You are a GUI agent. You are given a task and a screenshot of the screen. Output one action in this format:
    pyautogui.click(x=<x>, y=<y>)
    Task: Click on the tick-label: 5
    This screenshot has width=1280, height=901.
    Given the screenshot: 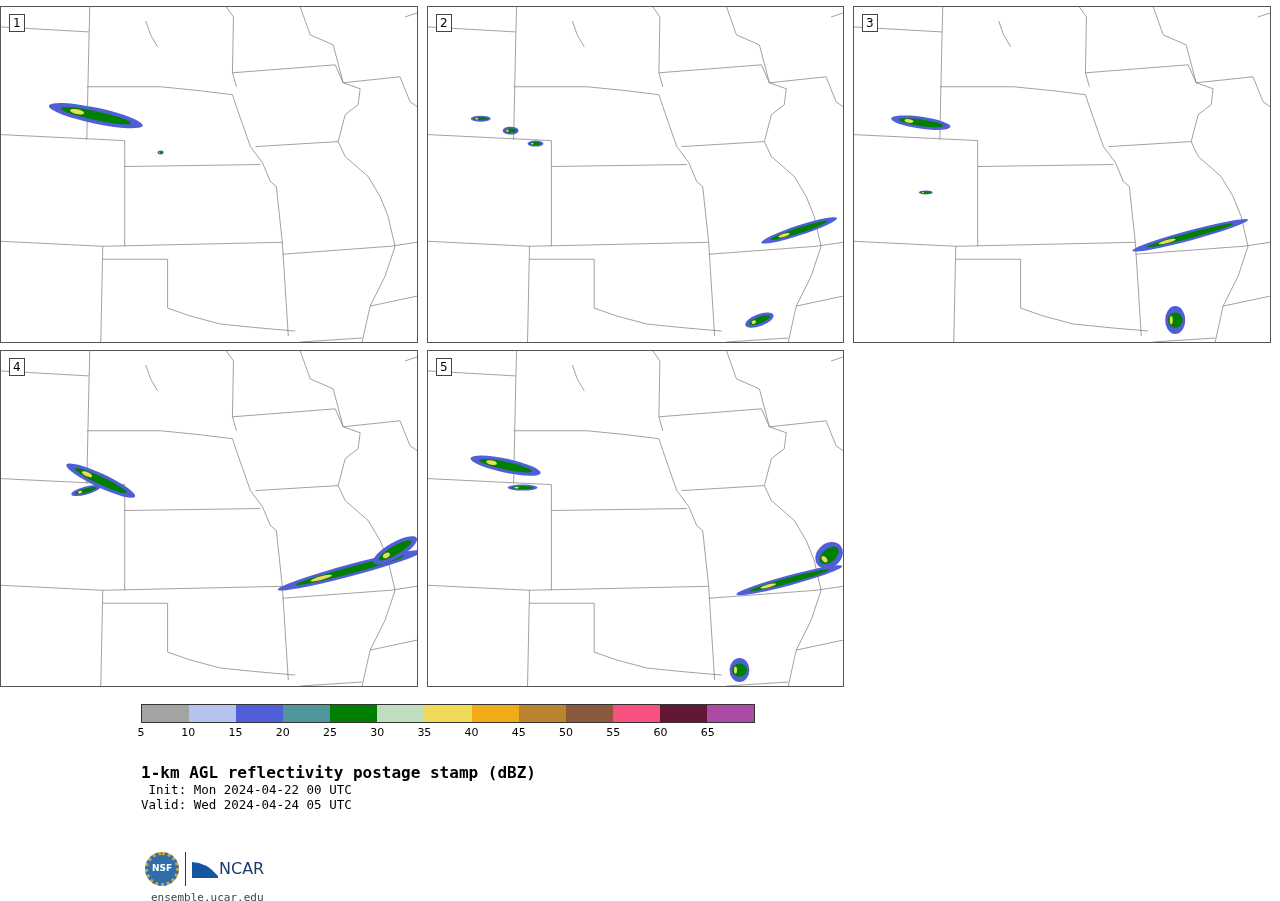 What is the action you would take?
    pyautogui.click(x=141, y=732)
    